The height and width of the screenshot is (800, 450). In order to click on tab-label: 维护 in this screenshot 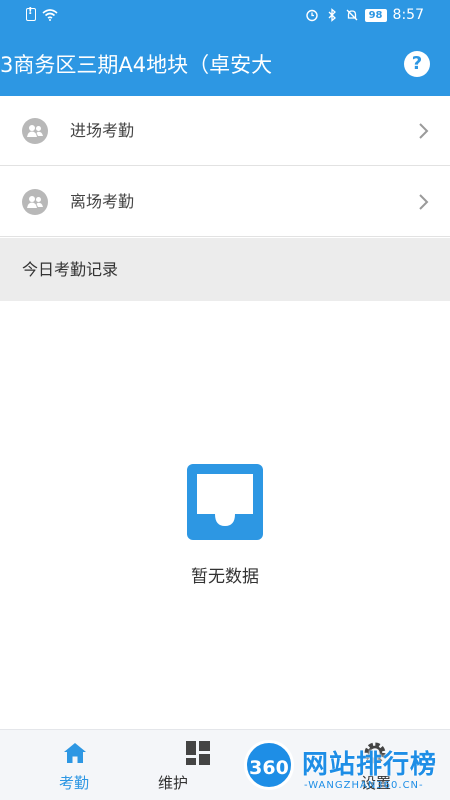, I will do `click(172, 783)`.